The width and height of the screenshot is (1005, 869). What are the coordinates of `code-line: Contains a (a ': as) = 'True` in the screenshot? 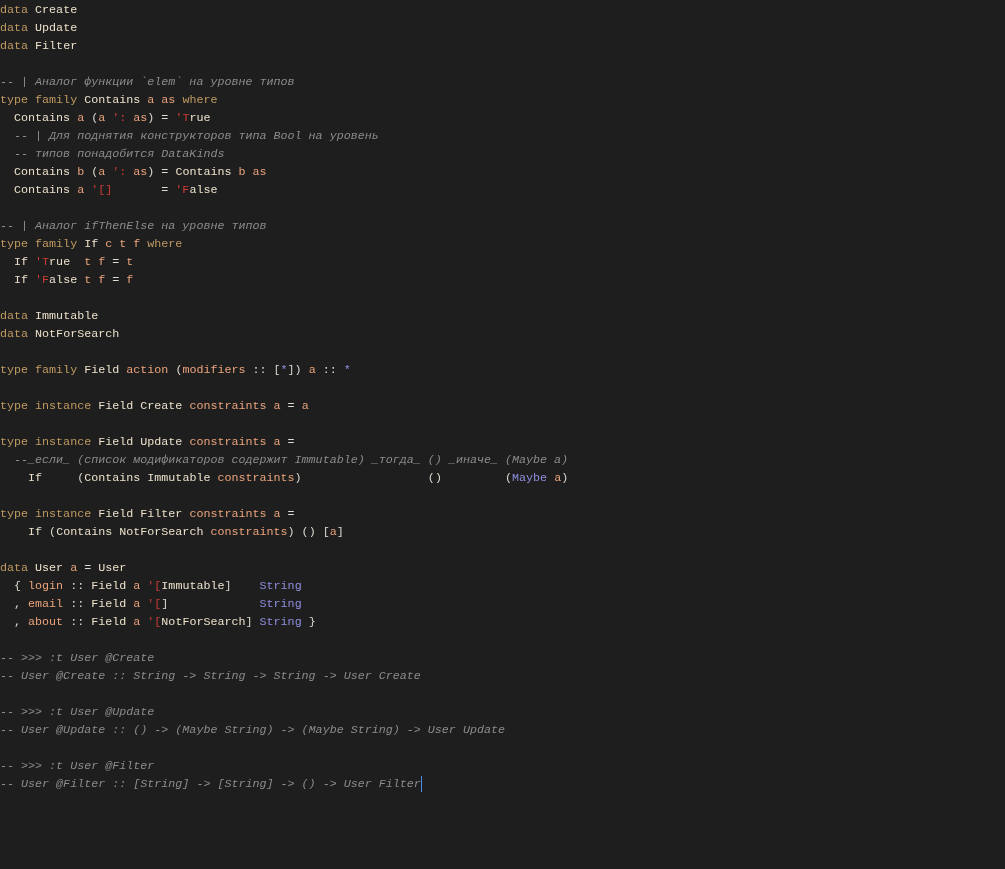 It's located at (112, 118).